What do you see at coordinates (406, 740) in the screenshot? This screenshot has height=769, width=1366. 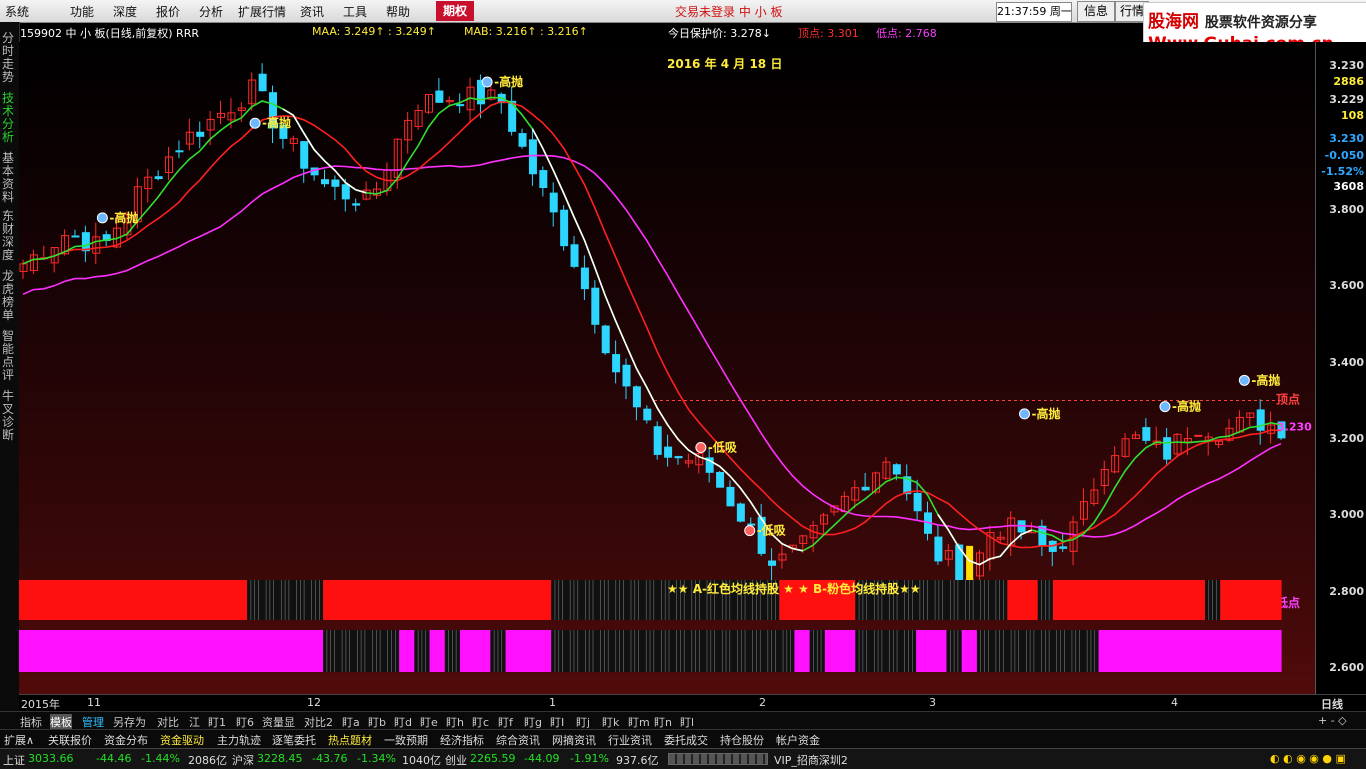 I see `function-tab-7: 一致预期` at bounding box center [406, 740].